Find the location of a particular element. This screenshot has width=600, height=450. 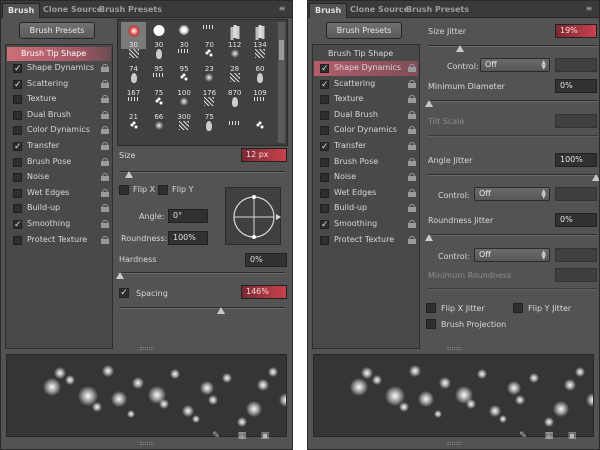

brush-tip: 167 is located at coordinates (133, 83).